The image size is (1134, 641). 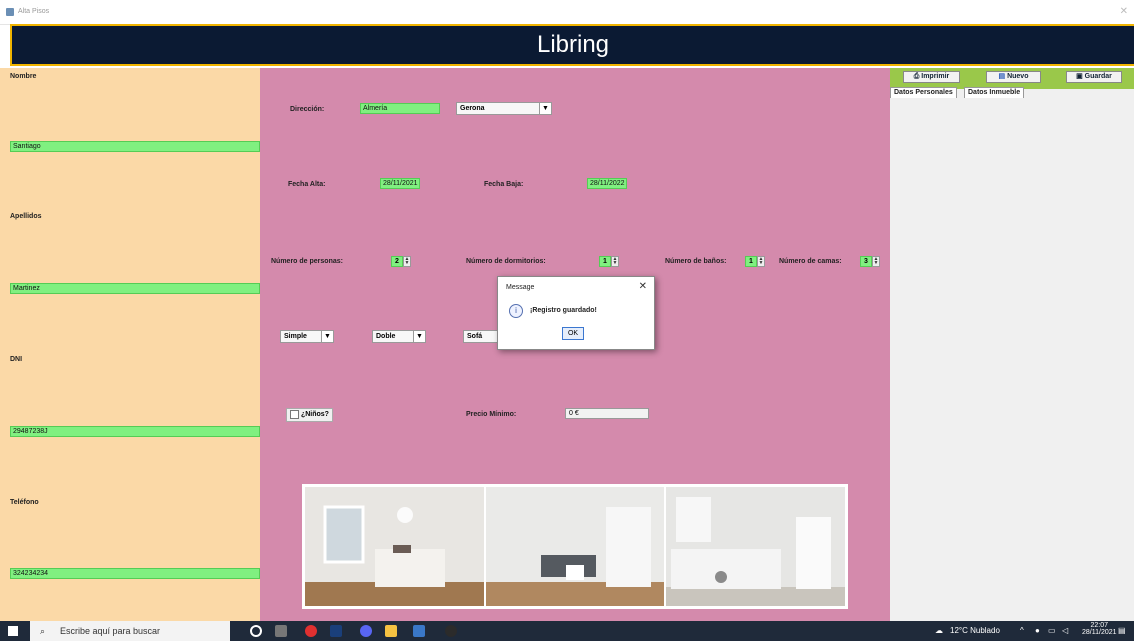 I want to click on tab-datos-personales: Datos Personales, so click(x=923, y=92).